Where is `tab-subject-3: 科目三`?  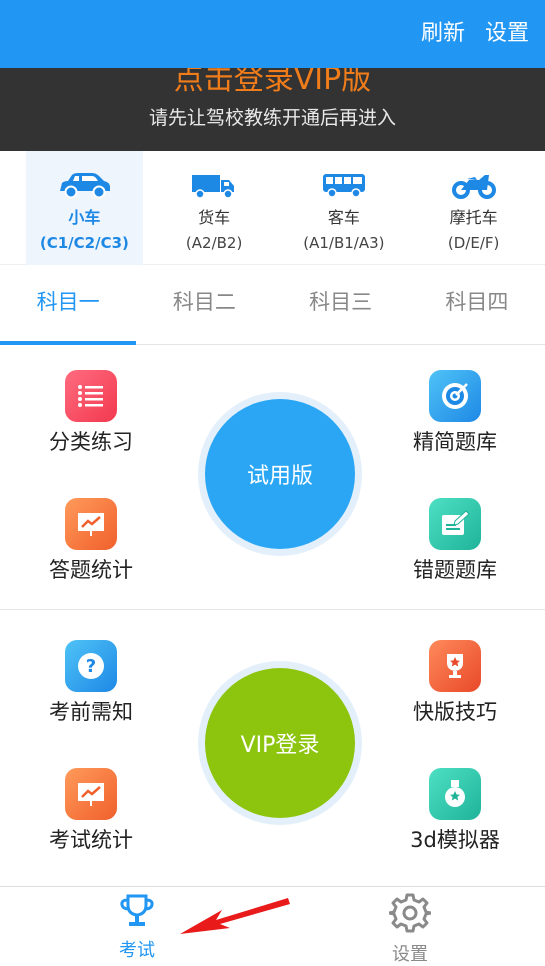
tab-subject-3: 科目三 is located at coordinates (341, 305).